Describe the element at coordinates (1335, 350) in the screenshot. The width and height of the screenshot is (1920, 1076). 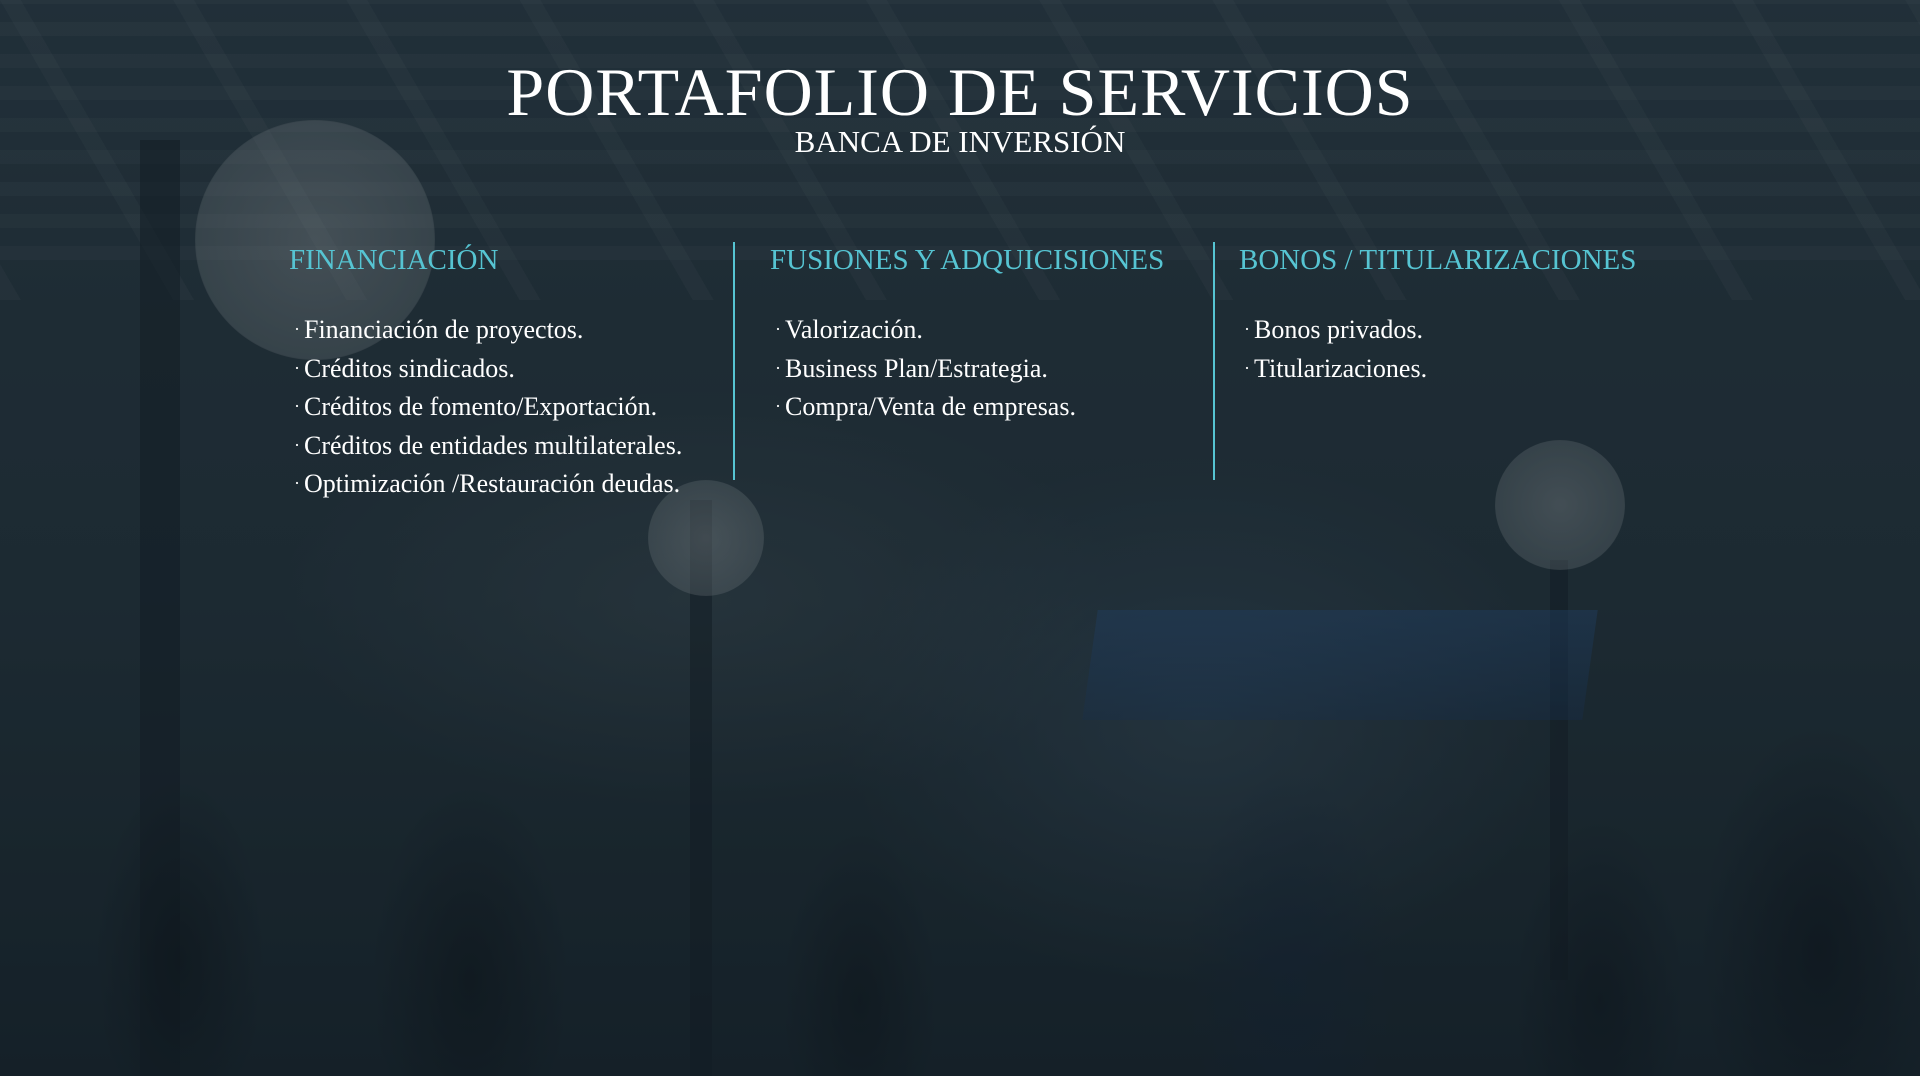
I see `list-bonos: · Bonos privados. · Titularizaciones.` at that location.